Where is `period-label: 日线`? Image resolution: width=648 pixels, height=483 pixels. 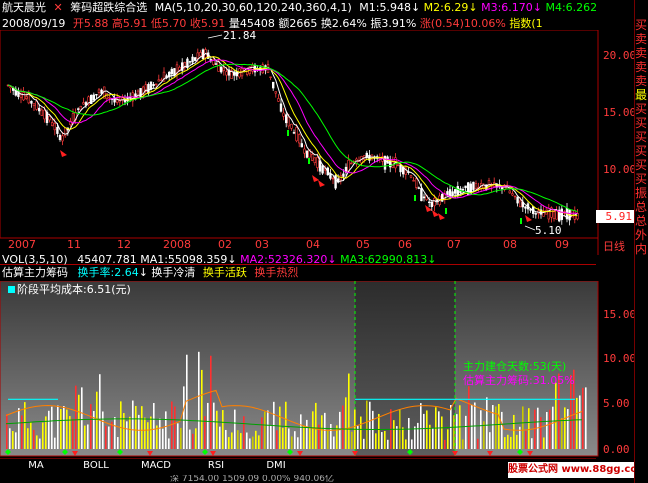 period-label: 日线 is located at coordinates (614, 246).